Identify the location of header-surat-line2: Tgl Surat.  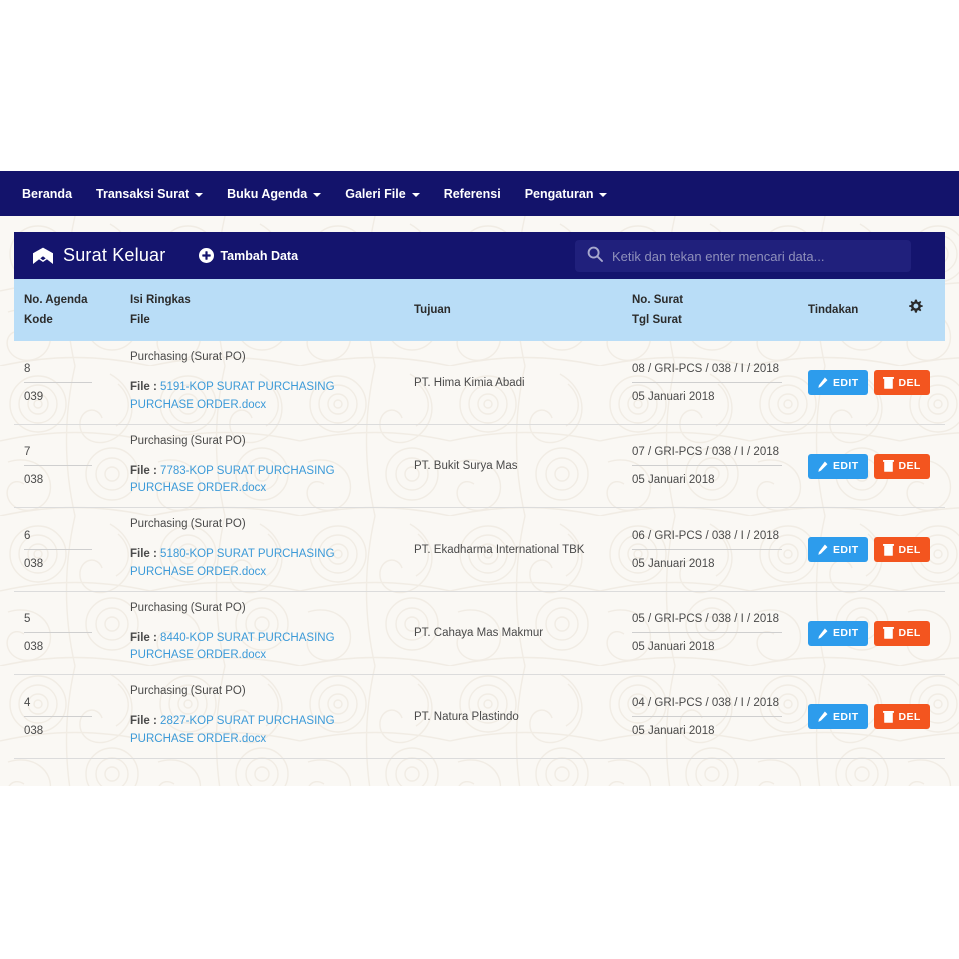
(657, 320).